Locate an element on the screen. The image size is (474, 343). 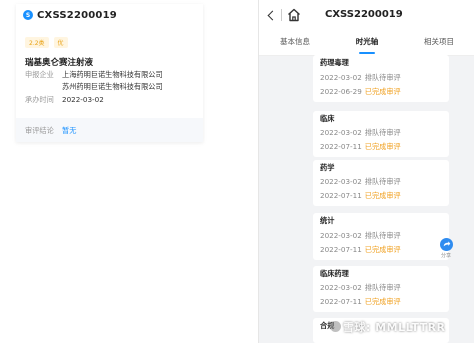
back-icon is located at coordinates (271, 15).